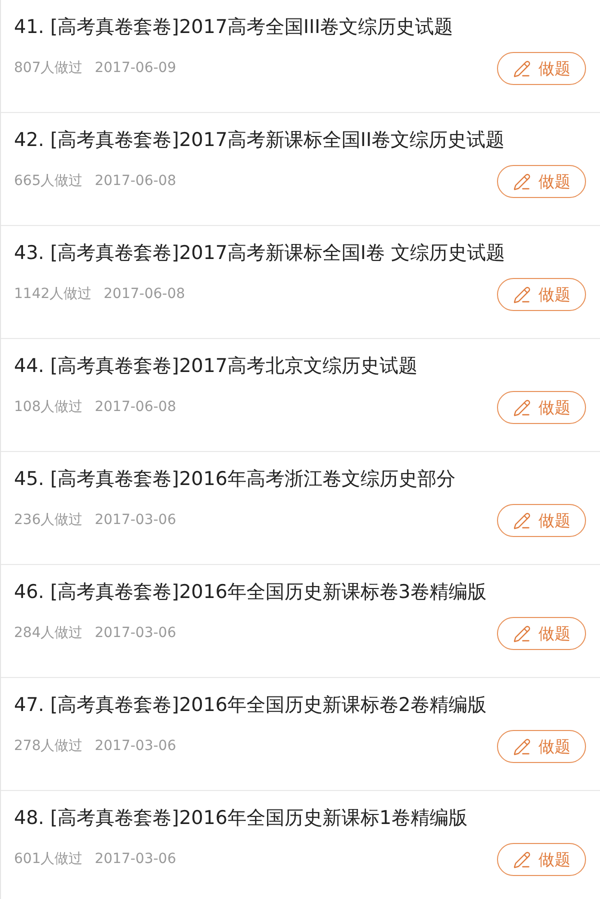 The width and height of the screenshot is (600, 899). I want to click on exam-title: 44. [高考真卷套卷]2017高考北京文综历史试题, so click(216, 366).